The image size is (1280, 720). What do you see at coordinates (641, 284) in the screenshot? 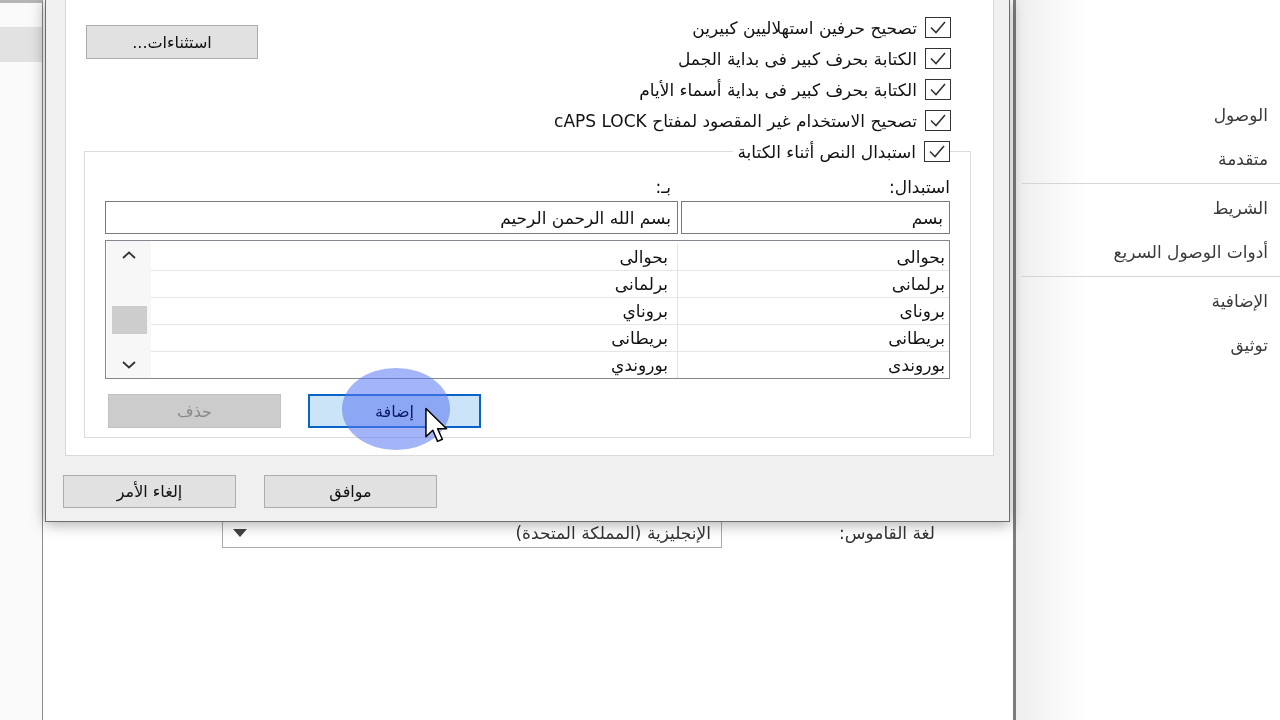
I see `replacement-term: برلمانى` at bounding box center [641, 284].